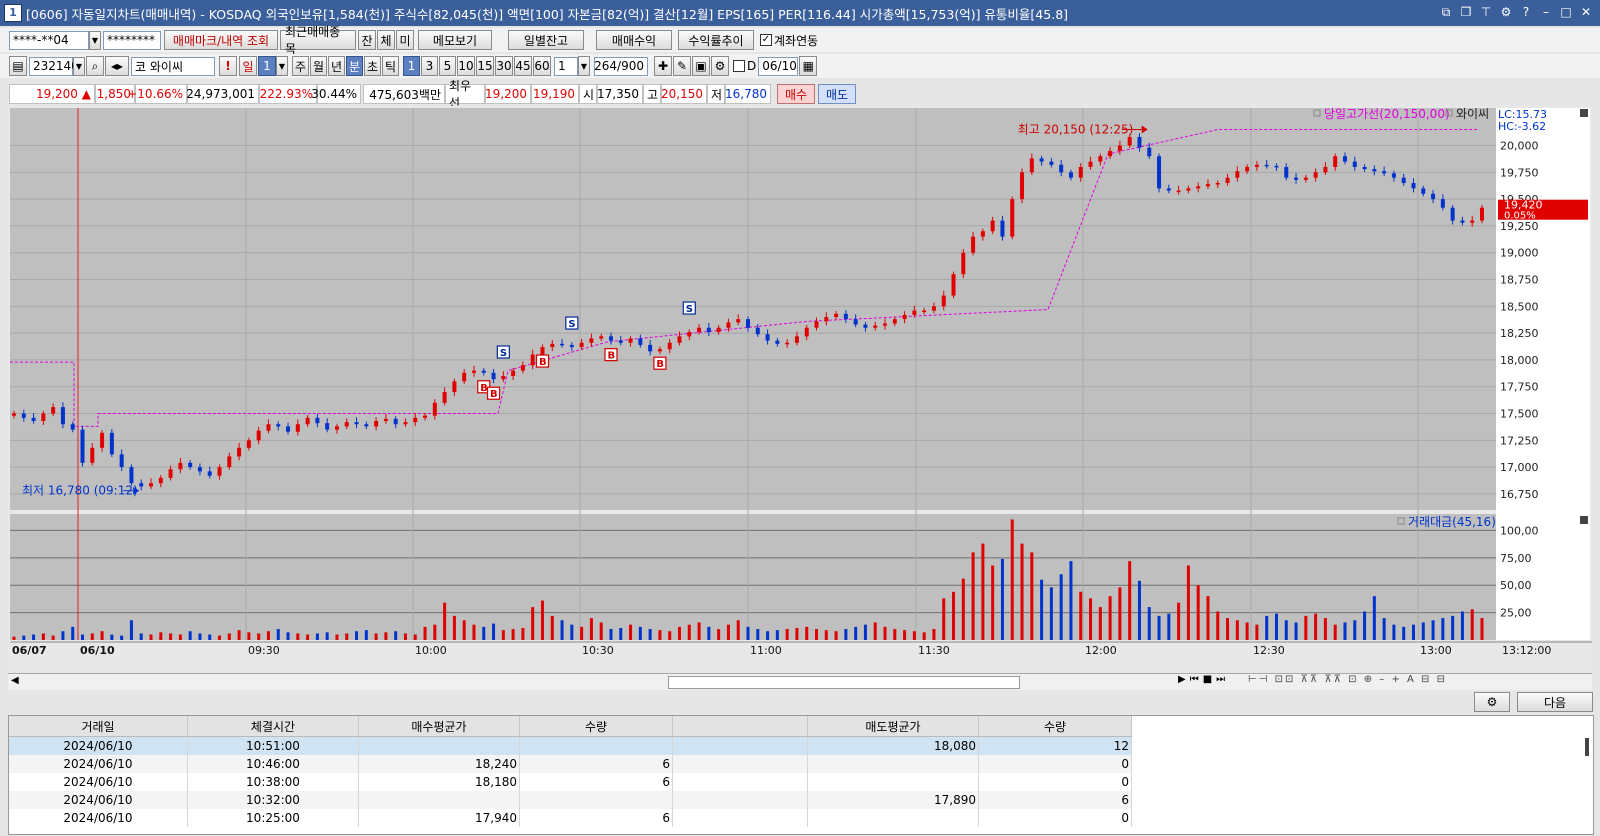 Image resolution: width=1600 pixels, height=836 pixels. What do you see at coordinates (228, 66) in the screenshot?
I see `warning-button: !` at bounding box center [228, 66].